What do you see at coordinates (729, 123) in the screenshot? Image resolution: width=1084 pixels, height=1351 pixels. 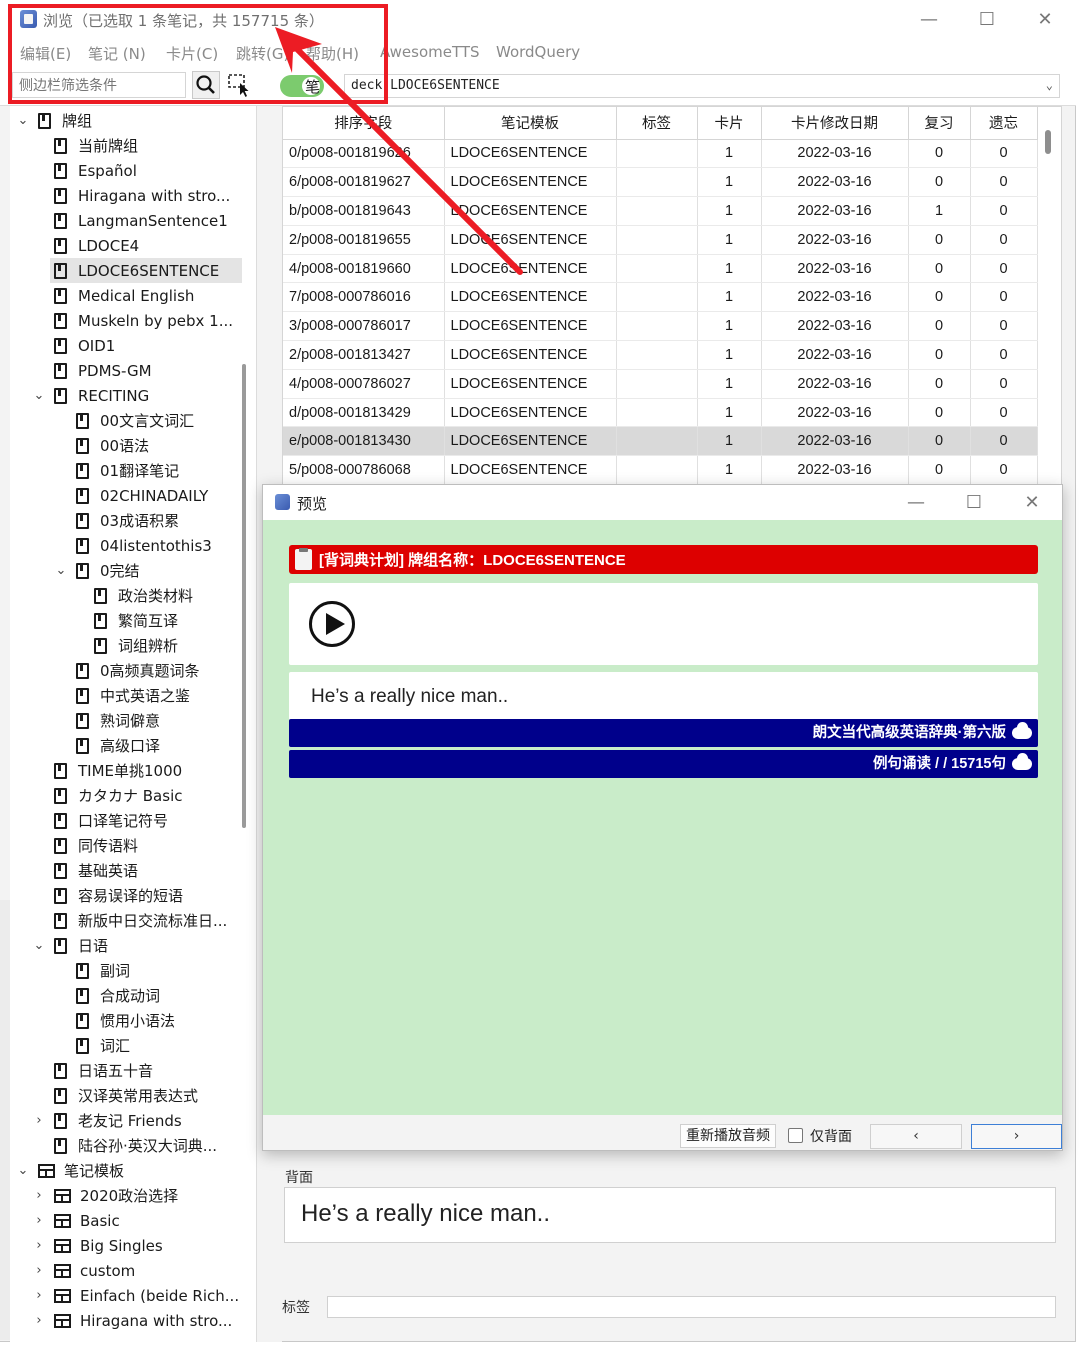 I see `column-header: 卡片` at bounding box center [729, 123].